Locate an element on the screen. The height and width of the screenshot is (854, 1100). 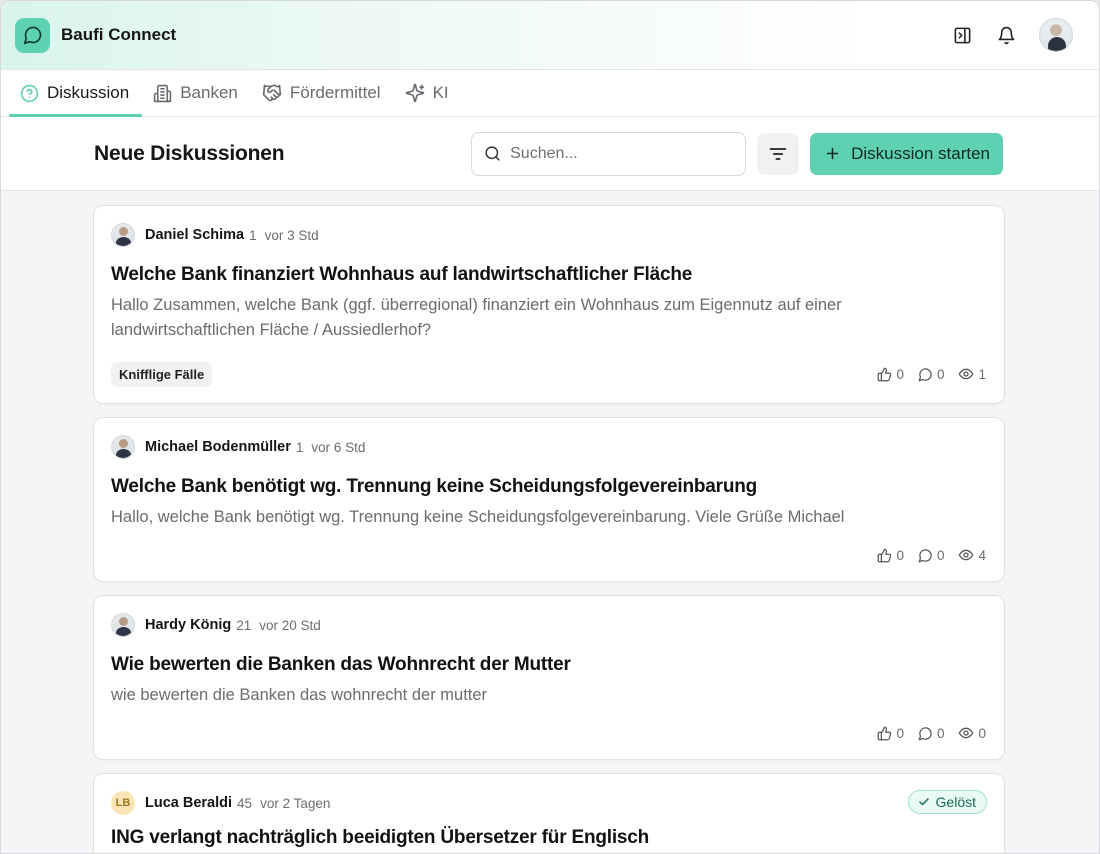
main-tabs: Diskussion Banken Fördermittel KI is located at coordinates (550, 93).